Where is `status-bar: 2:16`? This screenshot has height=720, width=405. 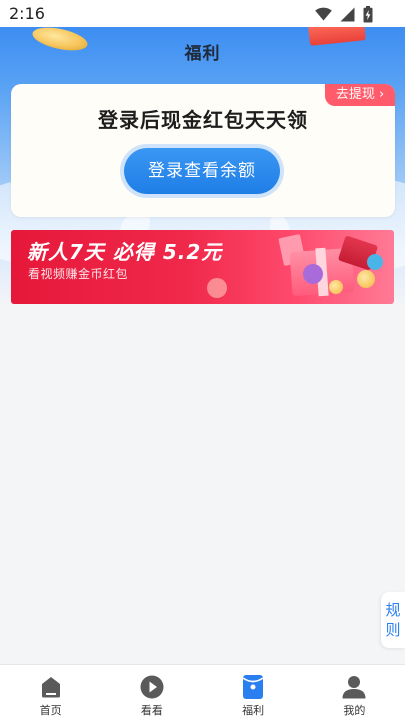
status-bar: 2:16 is located at coordinates (202, 13).